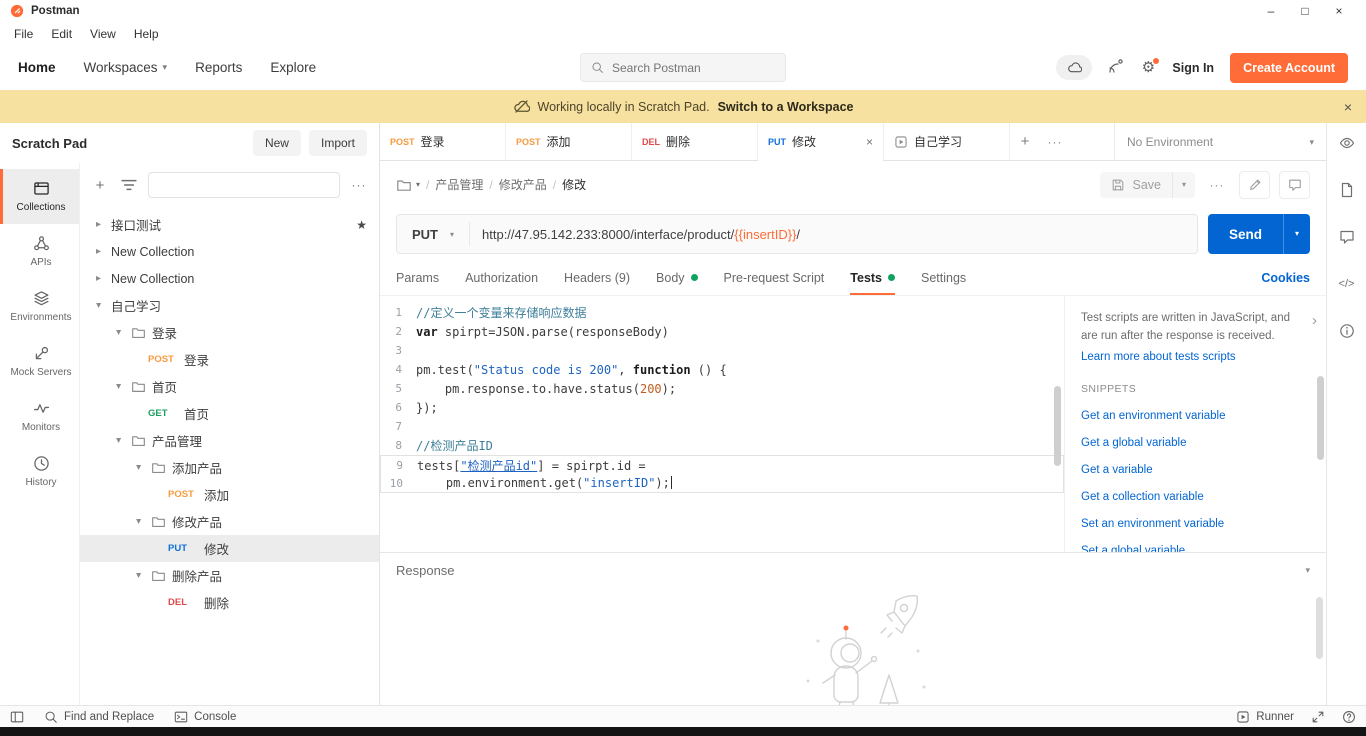  Describe the element at coordinates (597, 277) in the screenshot. I see `req-tab-headers: Headers (9)` at that location.